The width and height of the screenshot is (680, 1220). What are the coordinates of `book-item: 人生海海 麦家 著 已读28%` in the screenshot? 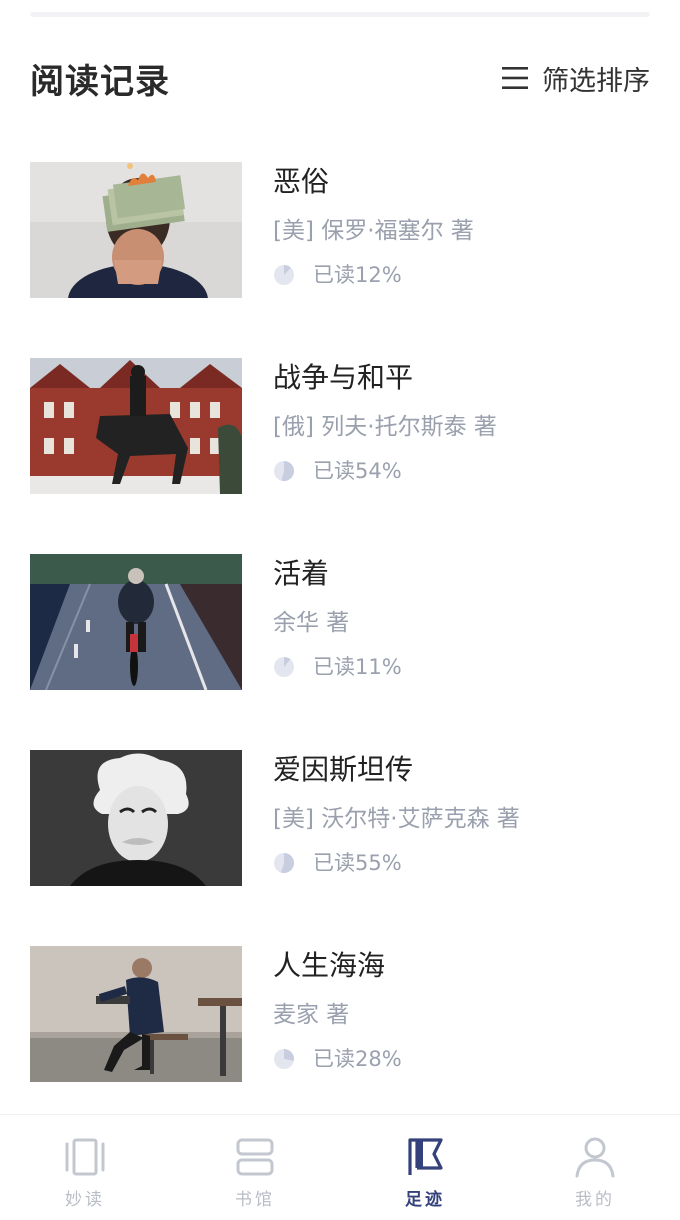 It's located at (340, 1014).